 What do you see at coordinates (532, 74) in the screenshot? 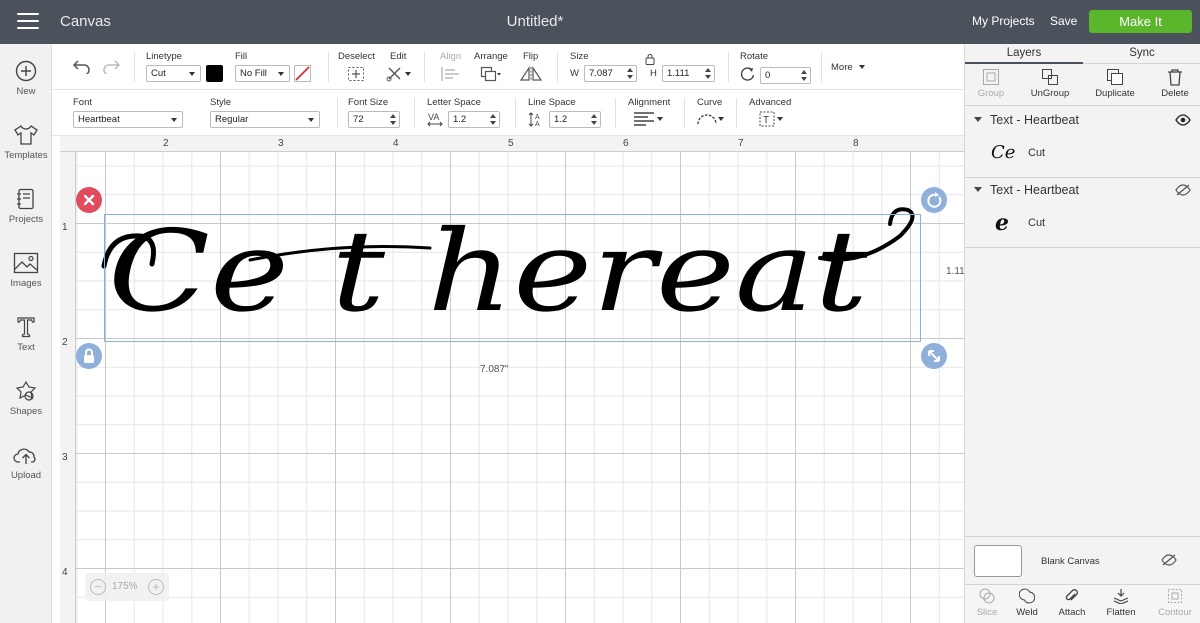
I see `flip-icon` at bounding box center [532, 74].